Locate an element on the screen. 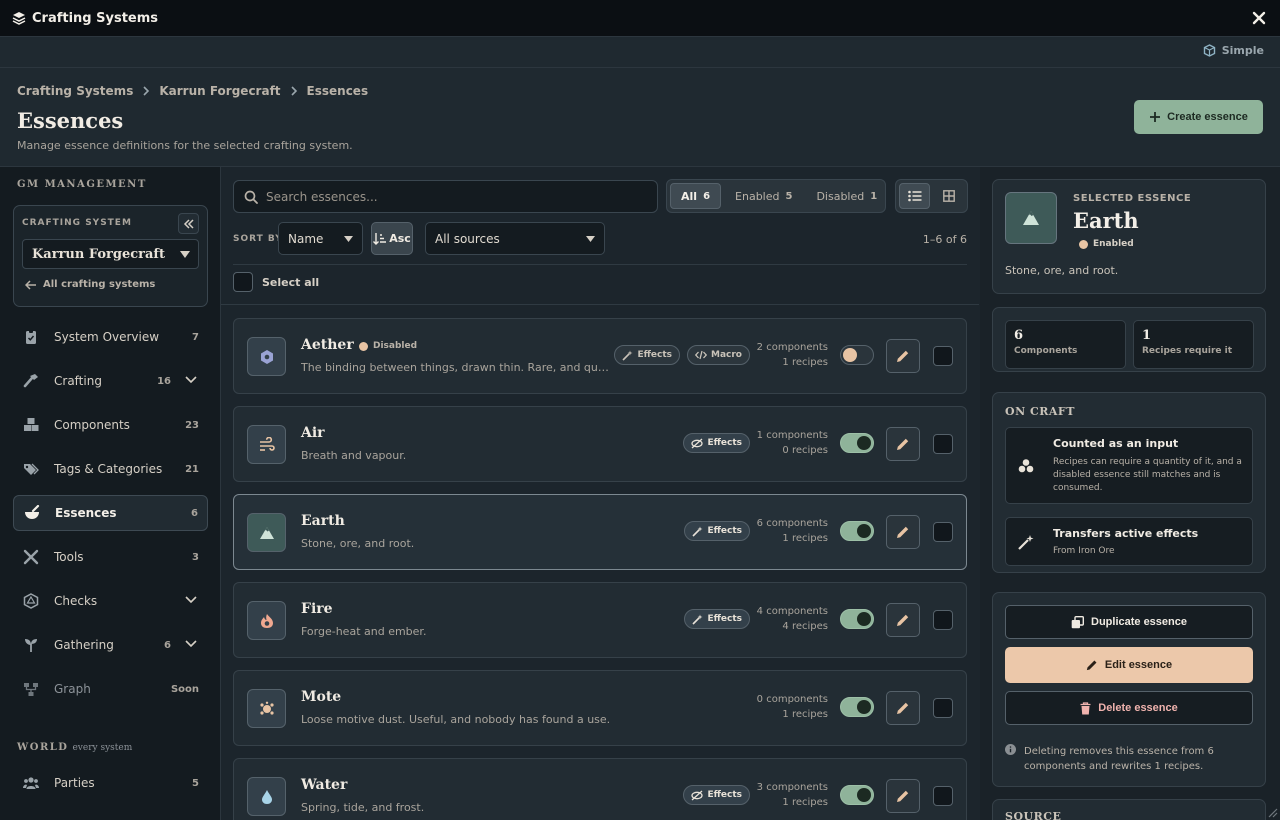  crafting-system-label: CRAFTING SYSTEM is located at coordinates (77, 223).